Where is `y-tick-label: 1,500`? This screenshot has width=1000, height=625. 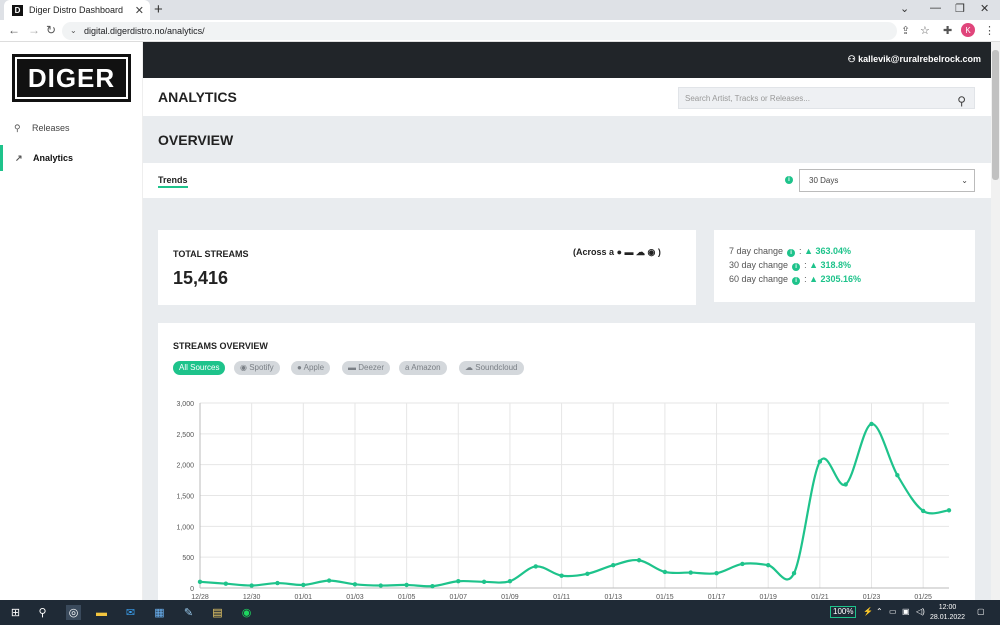
y-tick-label: 1,500 is located at coordinates (185, 497).